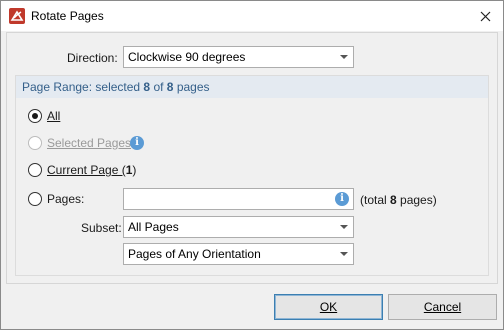 This screenshot has height=330, width=504. I want to click on page-range-header: Page Range: selected 8 of 8 pages, so click(252, 87).